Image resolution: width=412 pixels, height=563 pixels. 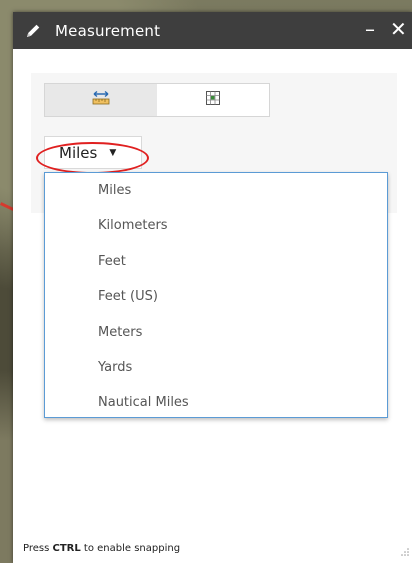 I want to click on location-coordinates-icon, so click(x=213, y=100).